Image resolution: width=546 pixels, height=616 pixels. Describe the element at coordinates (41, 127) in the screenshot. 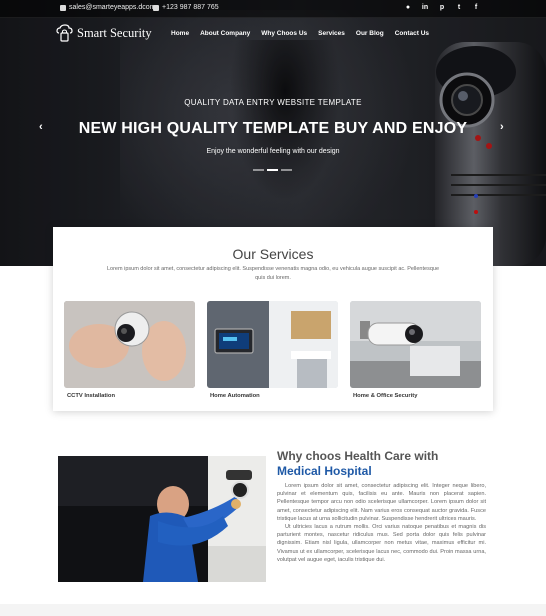

I see `slider-prev-arrow-icon: ‹` at that location.